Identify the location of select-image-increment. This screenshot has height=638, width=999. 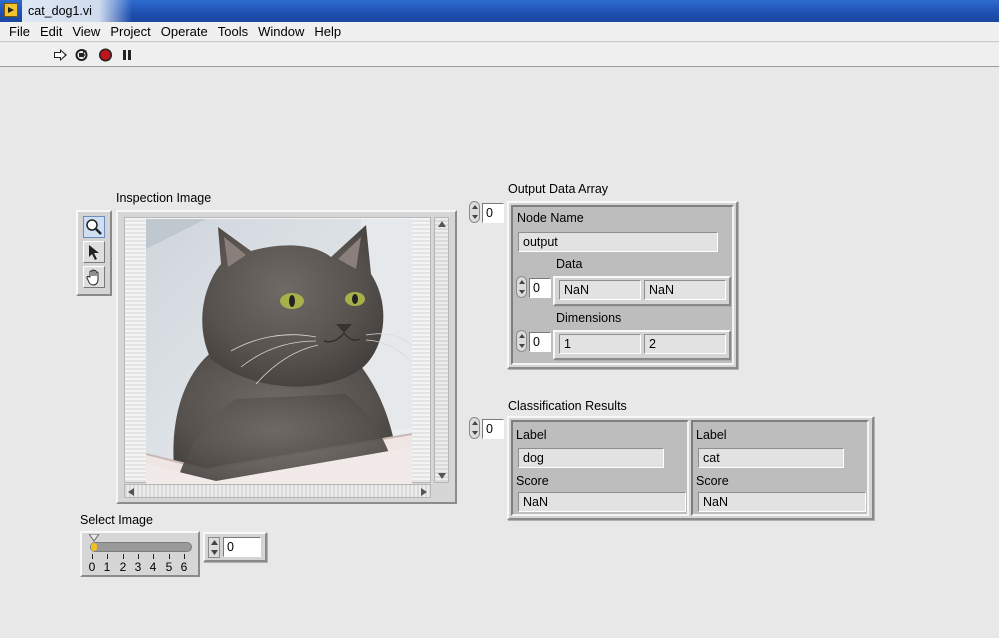
(214, 547).